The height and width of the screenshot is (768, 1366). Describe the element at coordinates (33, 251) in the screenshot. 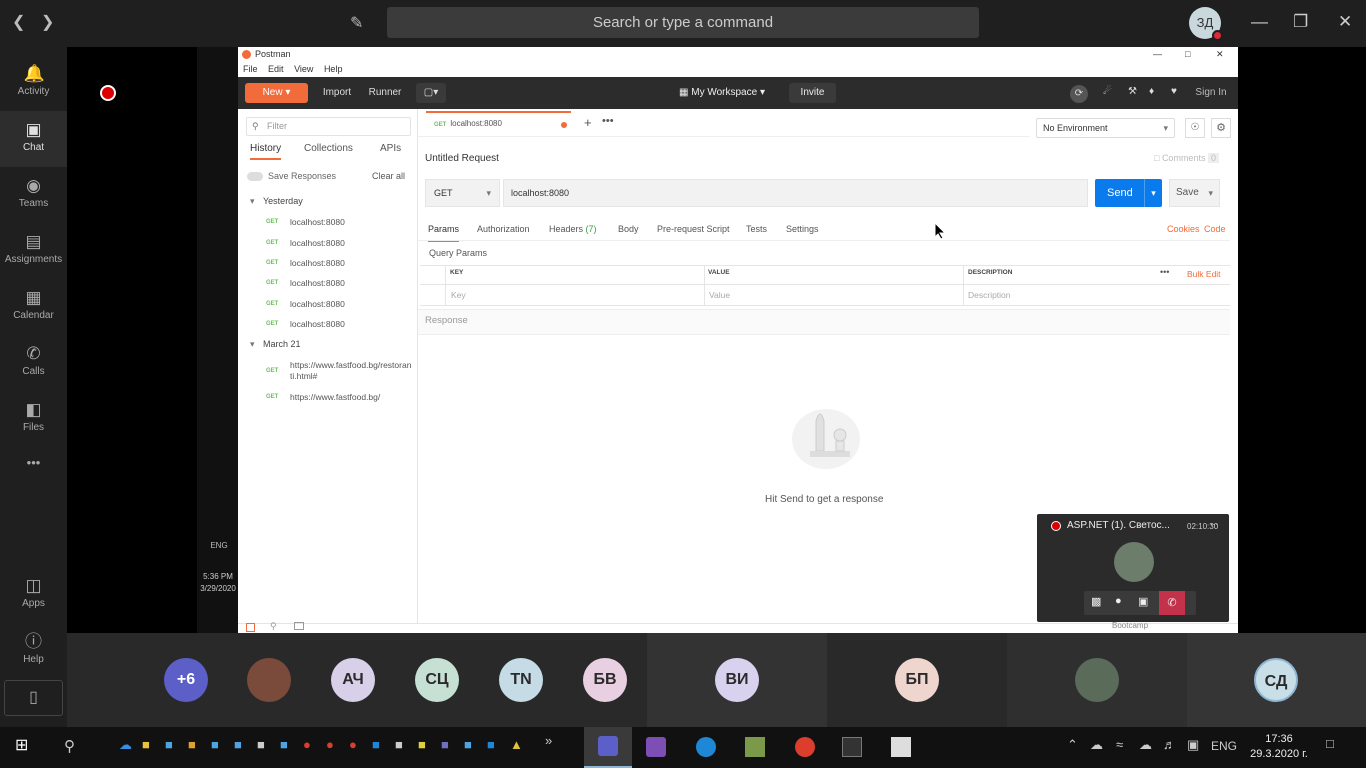

I see `rail-assignments: ▤ Assignments` at that location.